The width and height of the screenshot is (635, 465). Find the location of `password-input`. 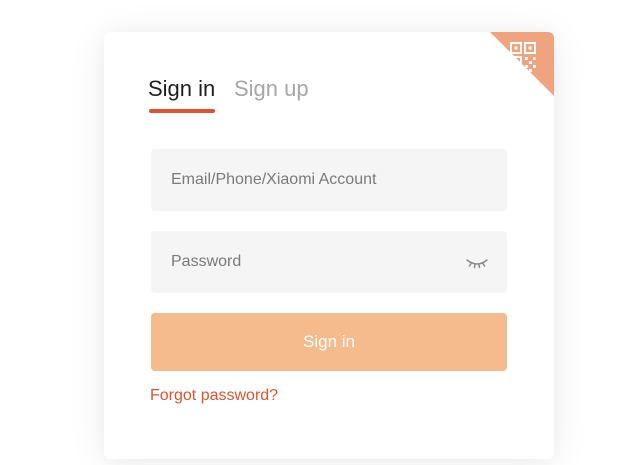

password-input is located at coordinates (329, 262).